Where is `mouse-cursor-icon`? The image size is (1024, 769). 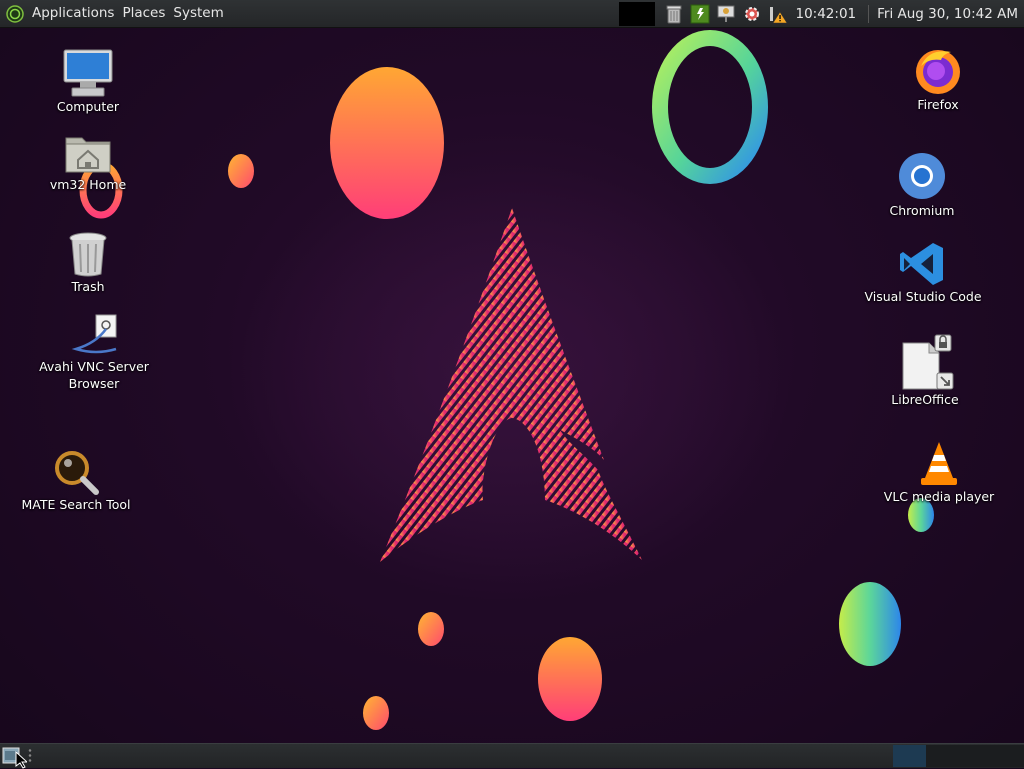 mouse-cursor-icon is located at coordinates (21, 760).